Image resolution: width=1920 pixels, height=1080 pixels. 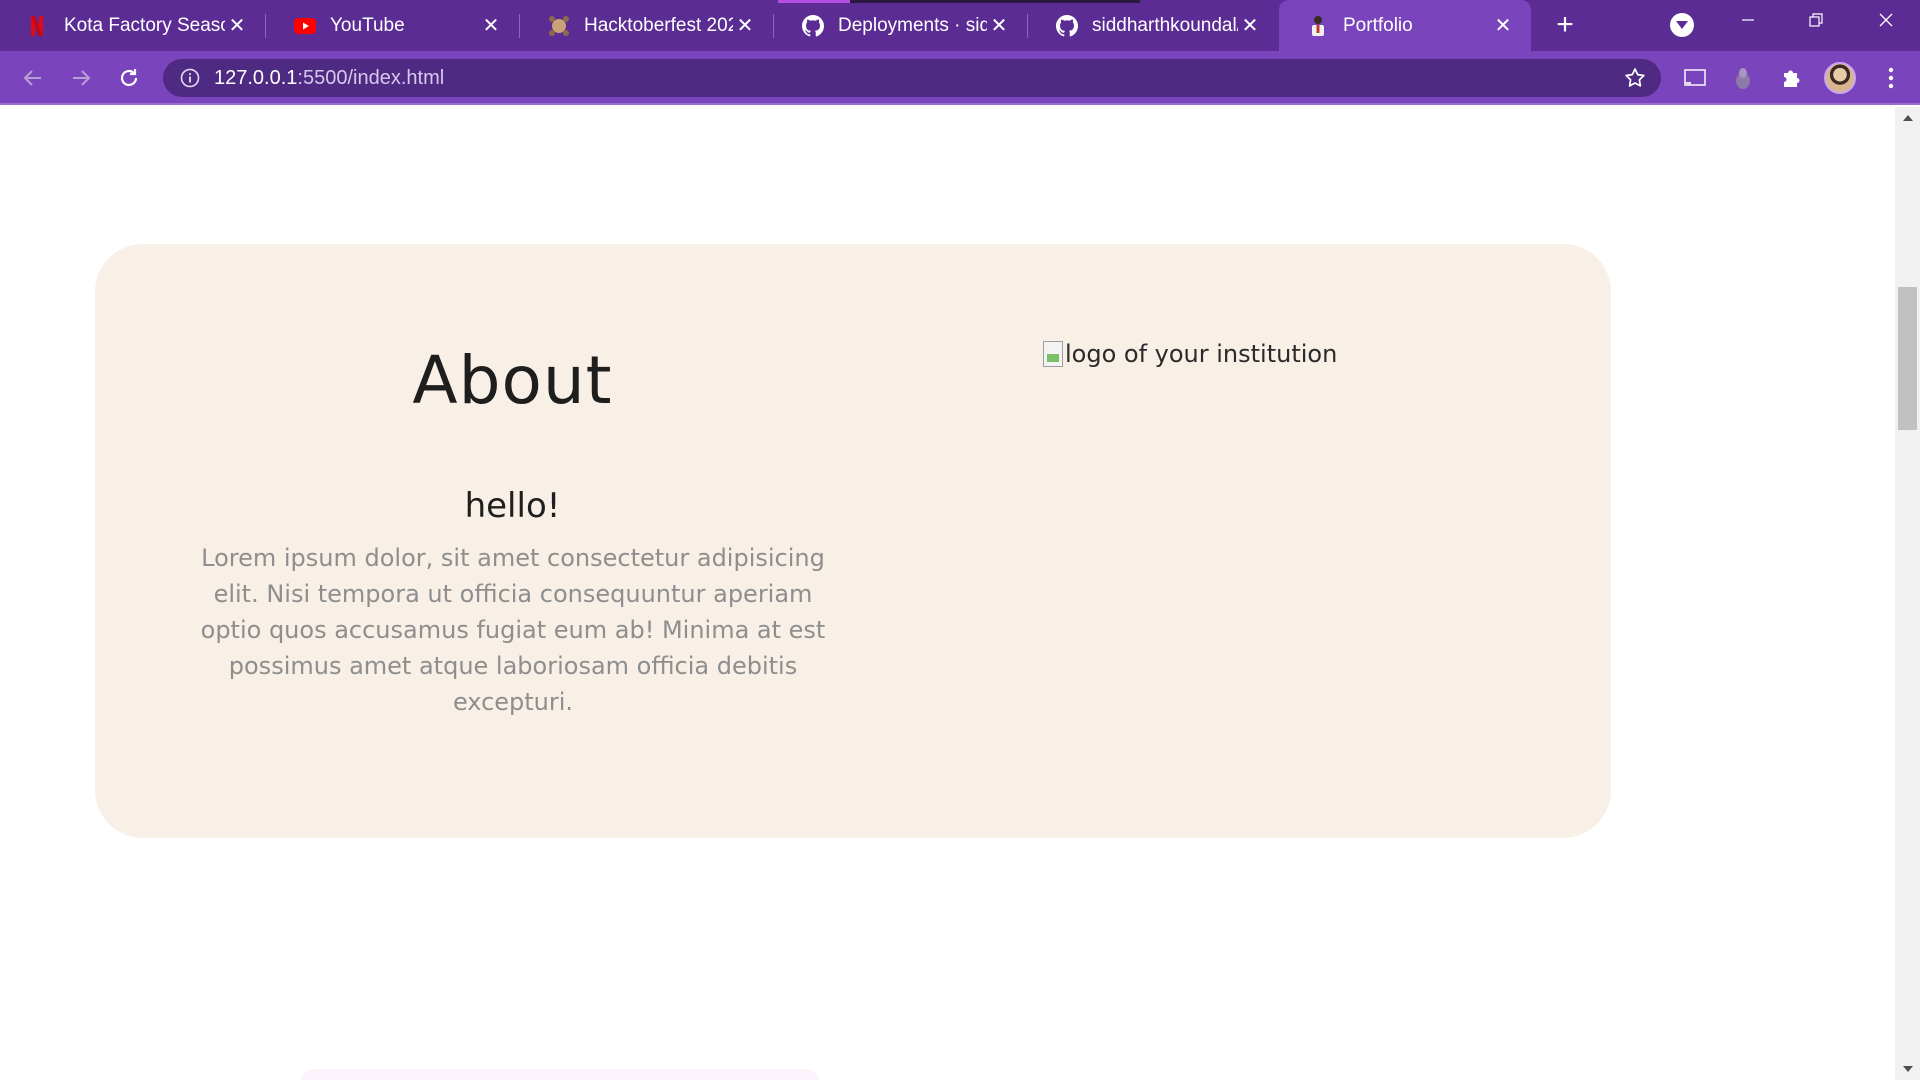 I want to click on institution-logo: logo of your institution, so click(x=1190, y=354).